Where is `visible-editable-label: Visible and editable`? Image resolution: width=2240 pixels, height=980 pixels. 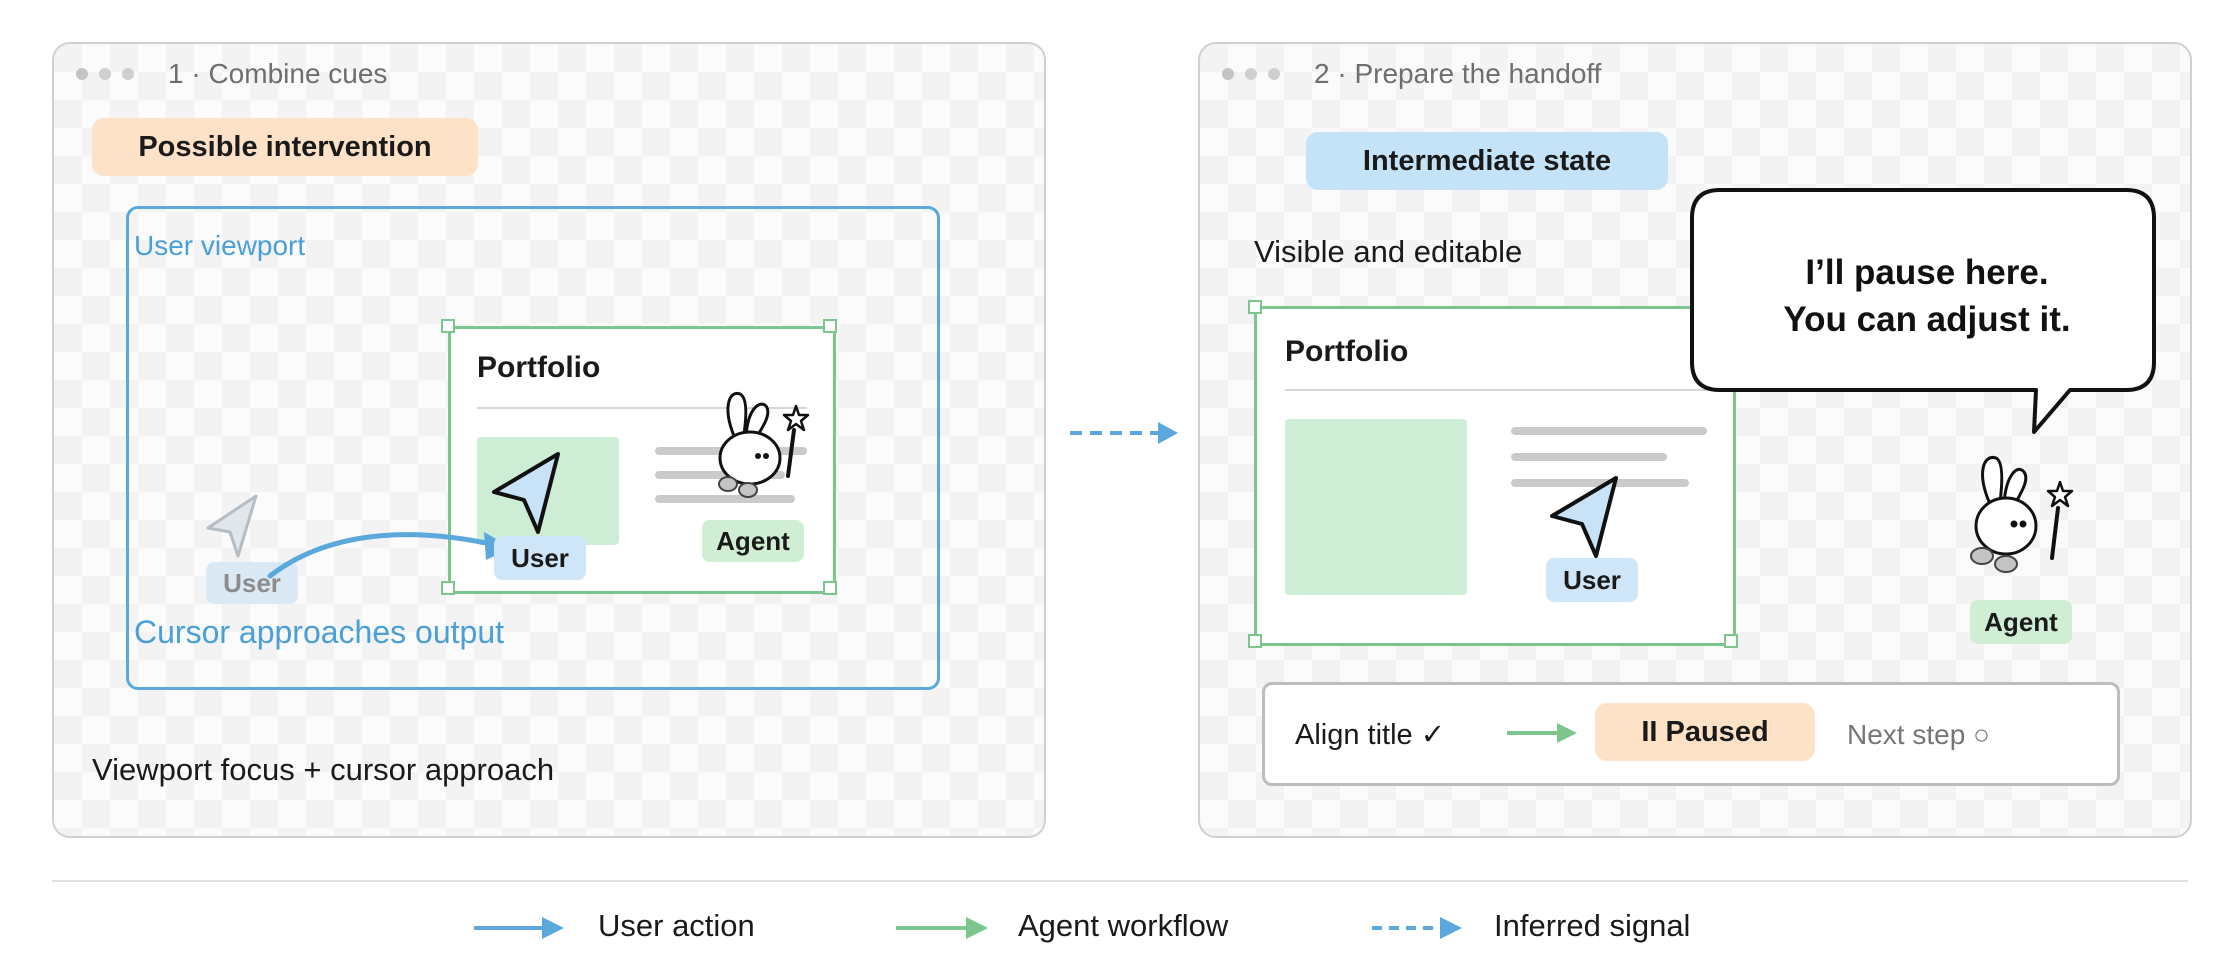
visible-editable-label: Visible and editable is located at coordinates (1388, 251).